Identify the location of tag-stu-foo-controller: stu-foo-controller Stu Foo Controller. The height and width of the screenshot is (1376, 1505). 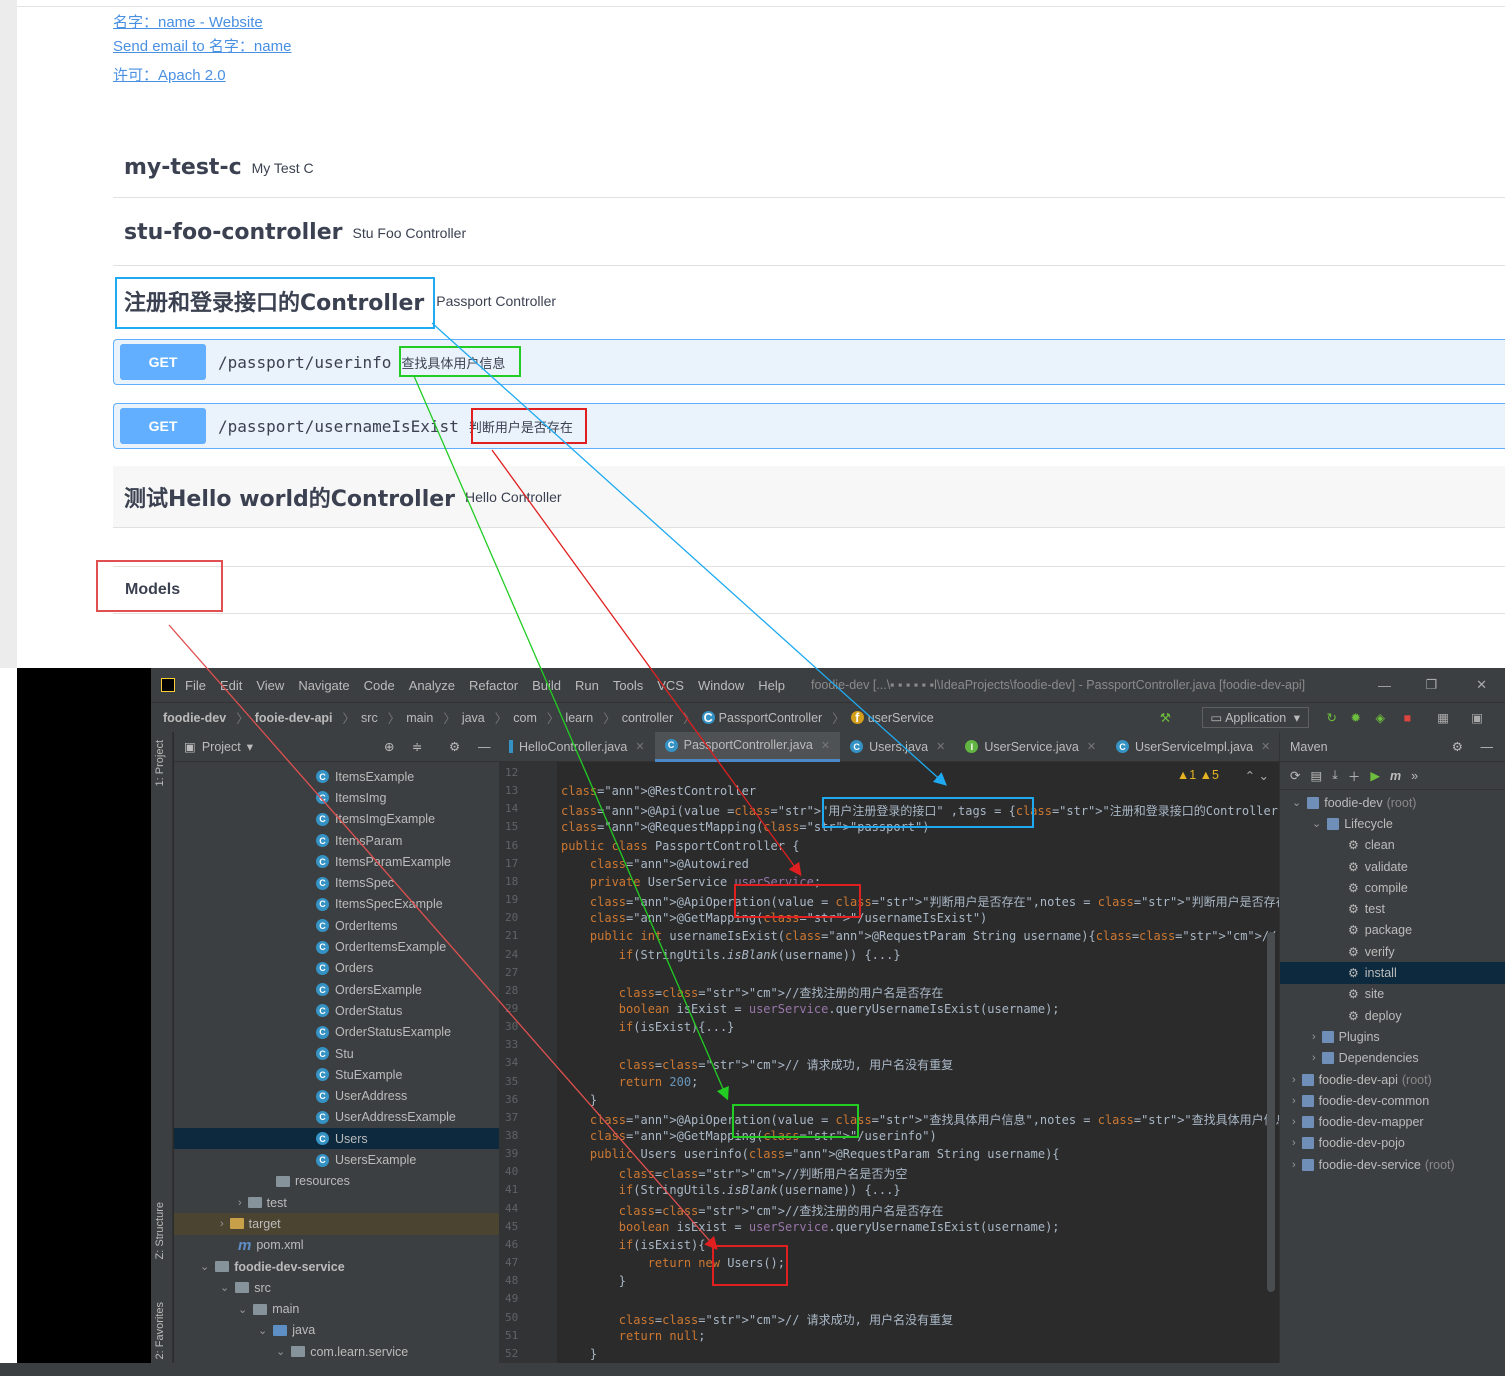
(809, 233).